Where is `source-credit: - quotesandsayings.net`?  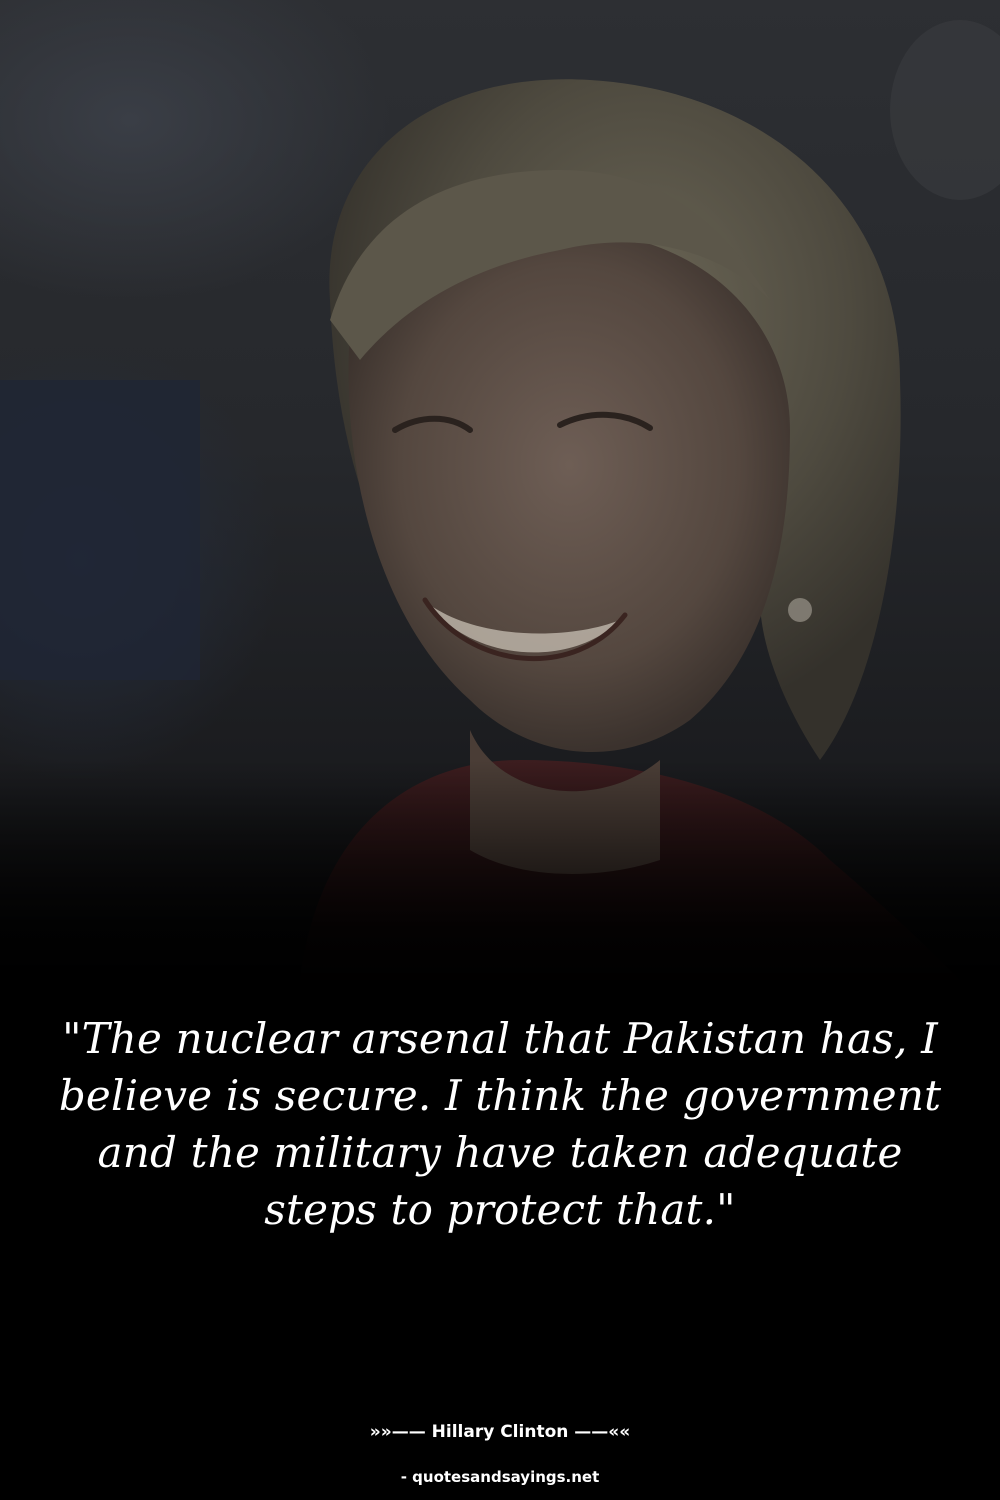 source-credit: - quotesandsayings.net is located at coordinates (500, 1477).